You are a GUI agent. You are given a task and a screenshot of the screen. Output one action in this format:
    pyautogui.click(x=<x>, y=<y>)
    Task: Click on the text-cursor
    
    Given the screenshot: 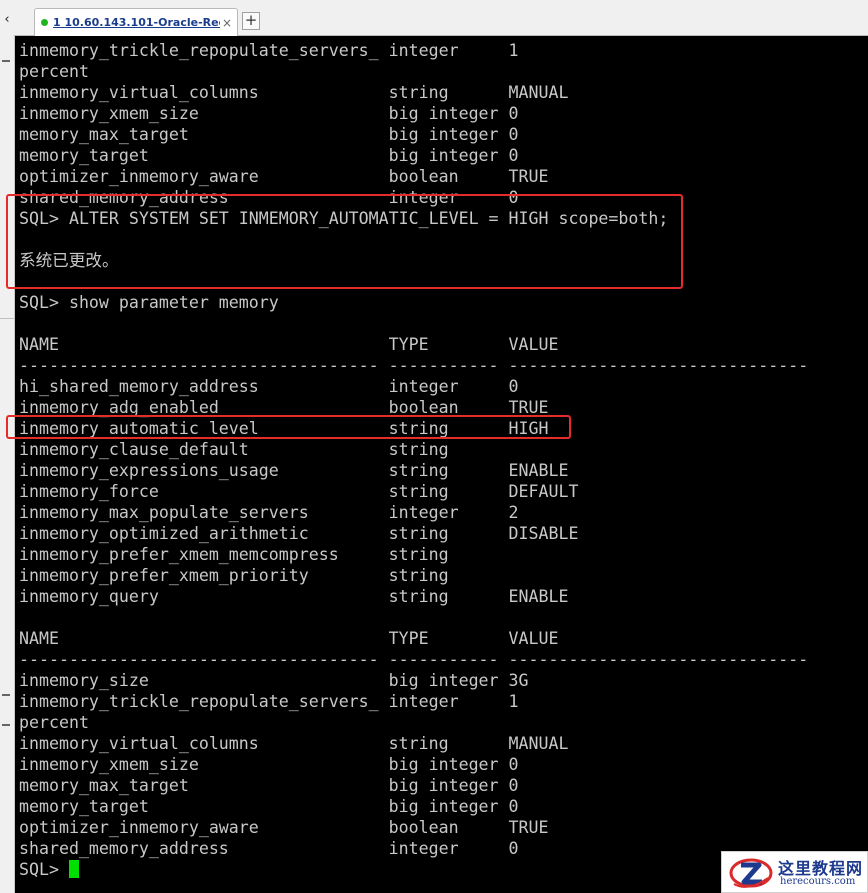 What is the action you would take?
    pyautogui.click(x=73, y=869)
    